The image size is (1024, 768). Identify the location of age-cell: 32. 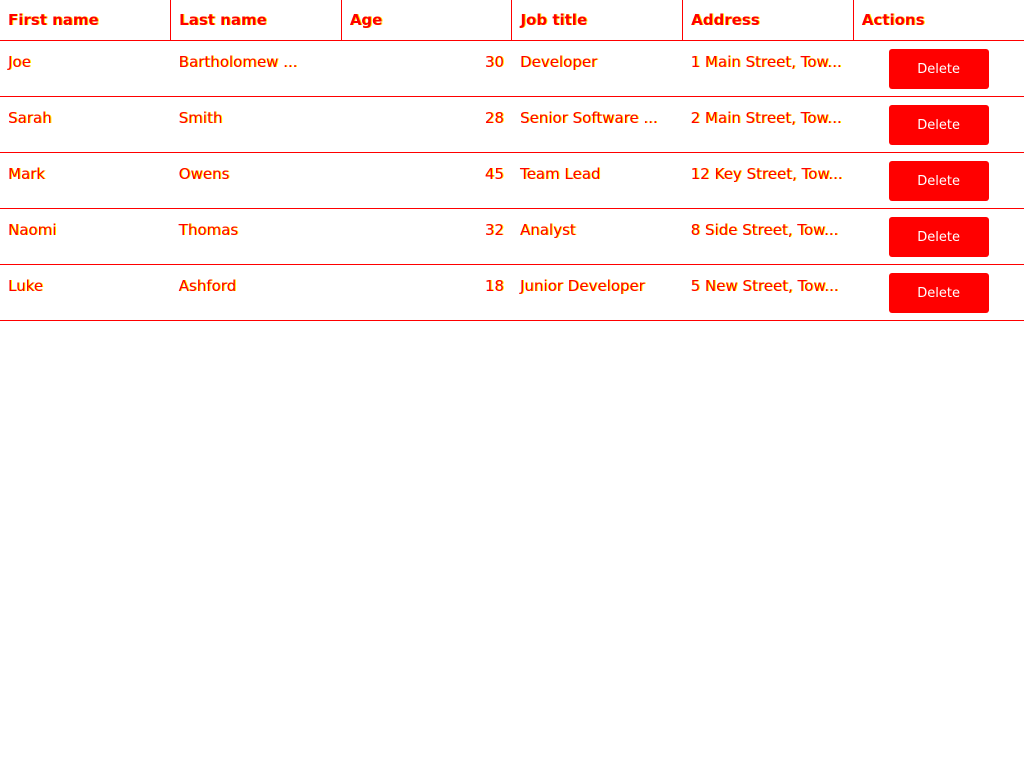
(426, 236).